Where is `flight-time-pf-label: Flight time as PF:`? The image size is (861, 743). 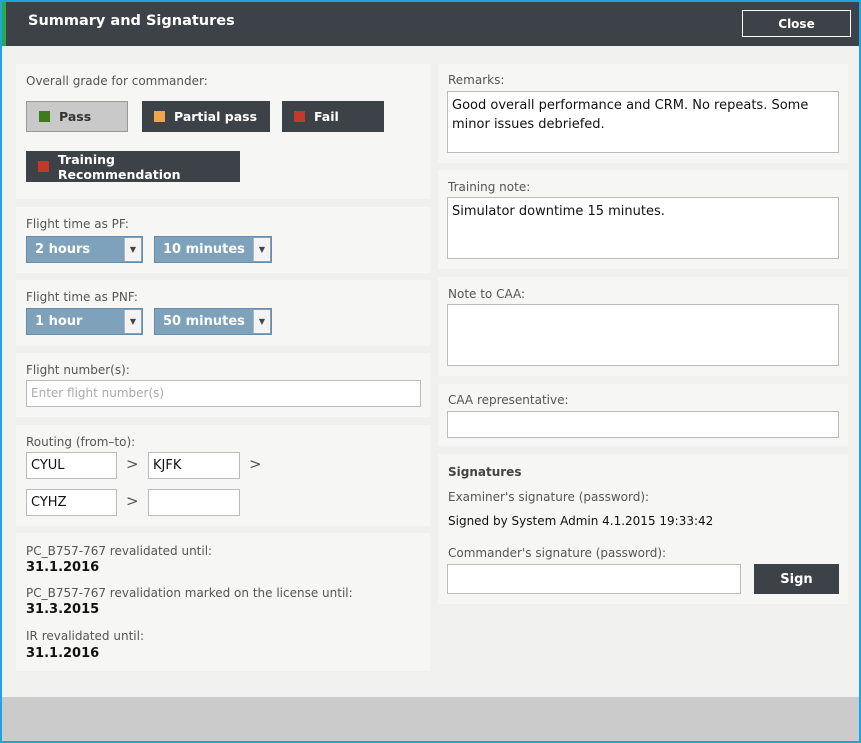
flight-time-pf-label: Flight time as PF: is located at coordinates (77, 224).